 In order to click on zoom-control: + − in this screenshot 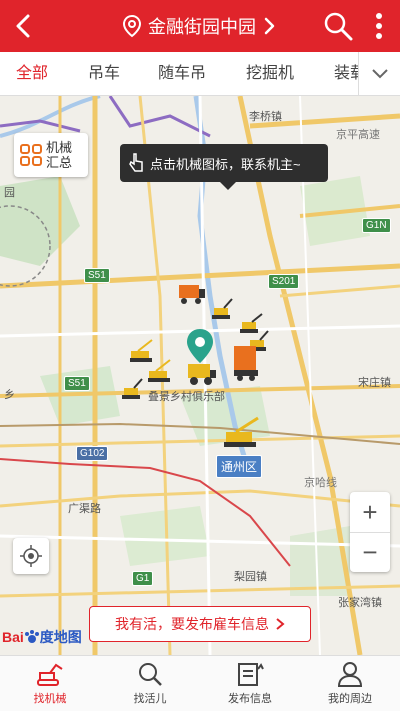, I will do `click(370, 532)`.